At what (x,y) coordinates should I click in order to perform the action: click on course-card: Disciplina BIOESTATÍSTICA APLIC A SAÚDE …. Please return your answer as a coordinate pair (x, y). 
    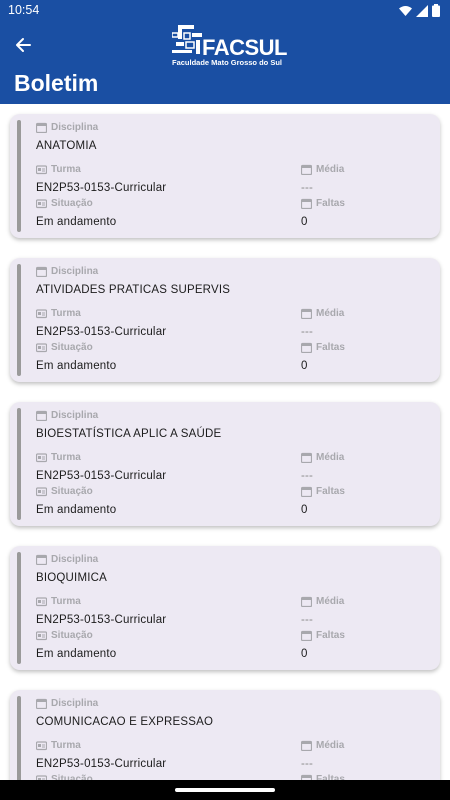
    Looking at the image, I should click on (225, 464).